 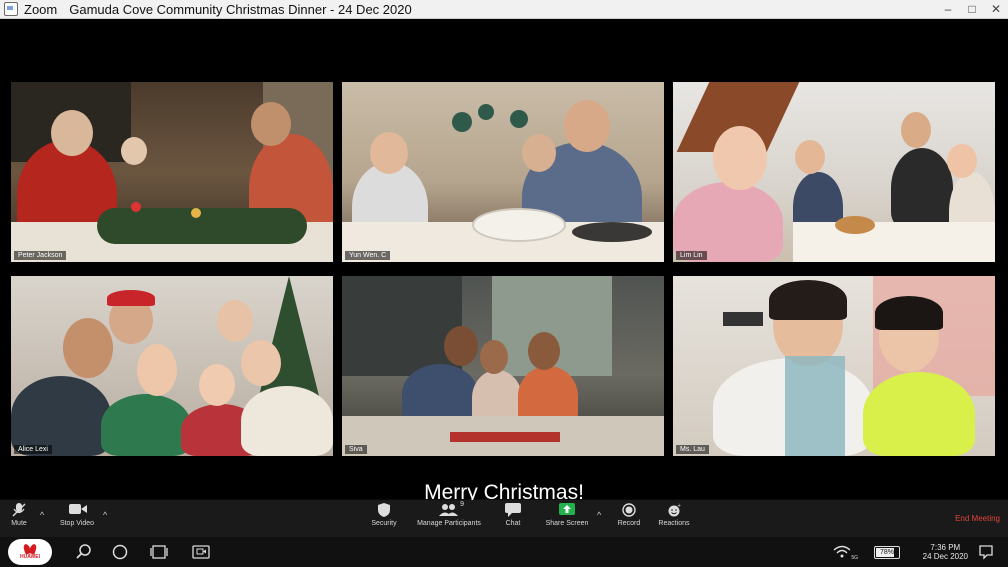 What do you see at coordinates (845, 552) in the screenshot?
I see `wifi-5g-icon: 5G` at bounding box center [845, 552].